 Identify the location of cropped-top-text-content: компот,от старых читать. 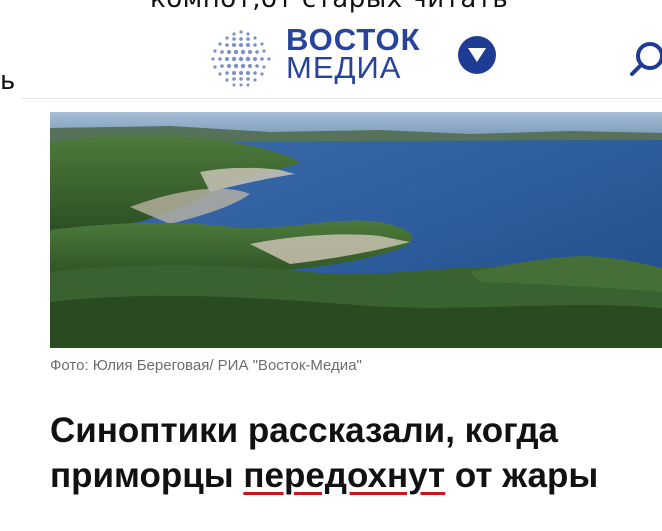
(329, 7).